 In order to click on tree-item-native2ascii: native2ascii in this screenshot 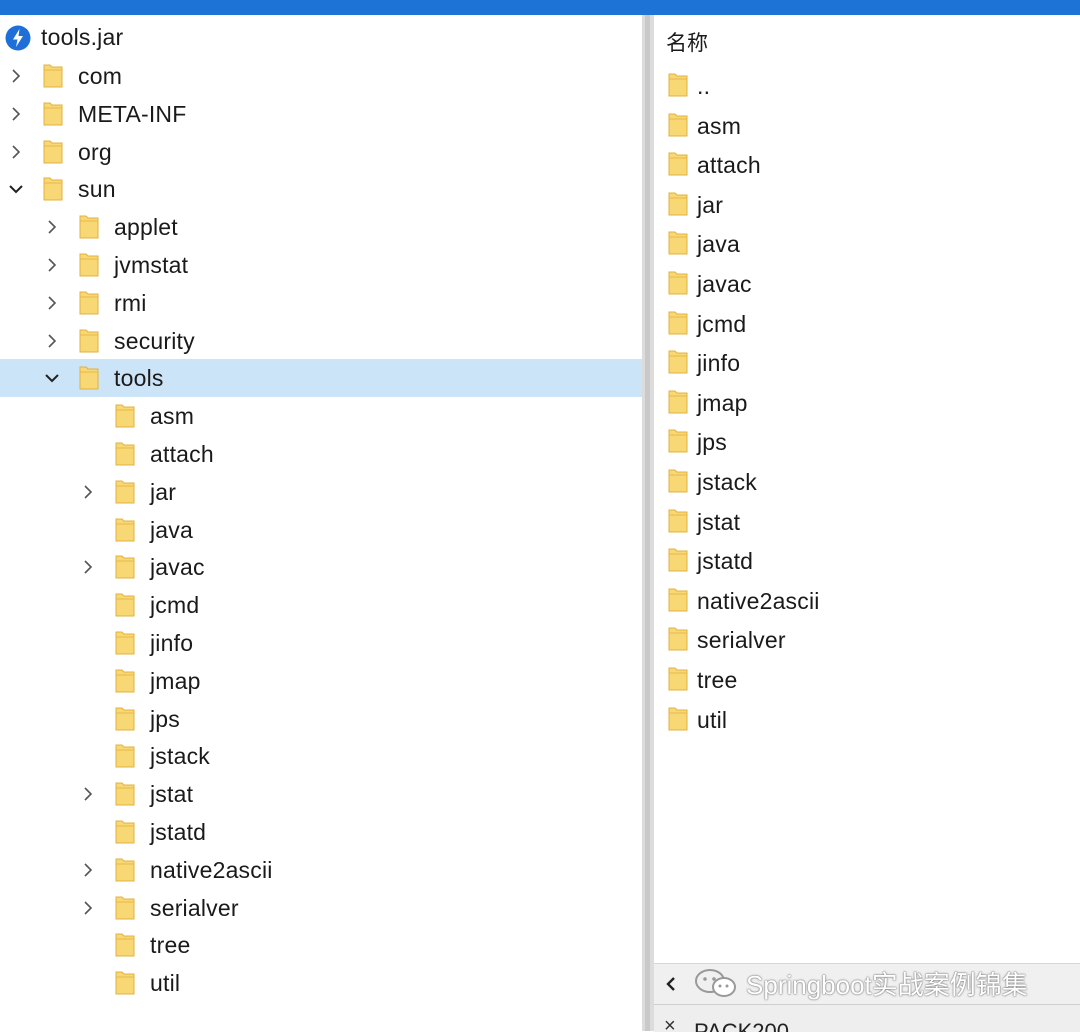, I will do `click(321, 870)`.